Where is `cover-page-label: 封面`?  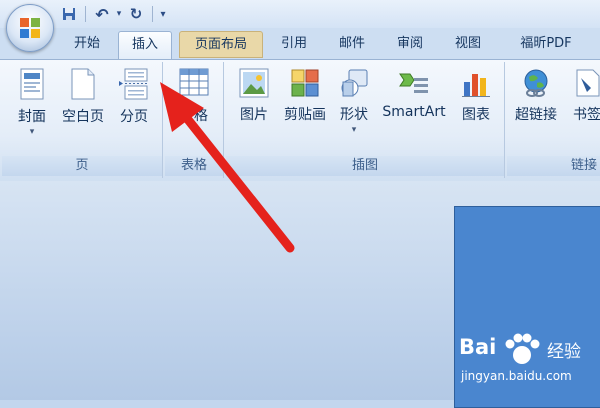
cover-page-label: 封面 is located at coordinates (32, 117).